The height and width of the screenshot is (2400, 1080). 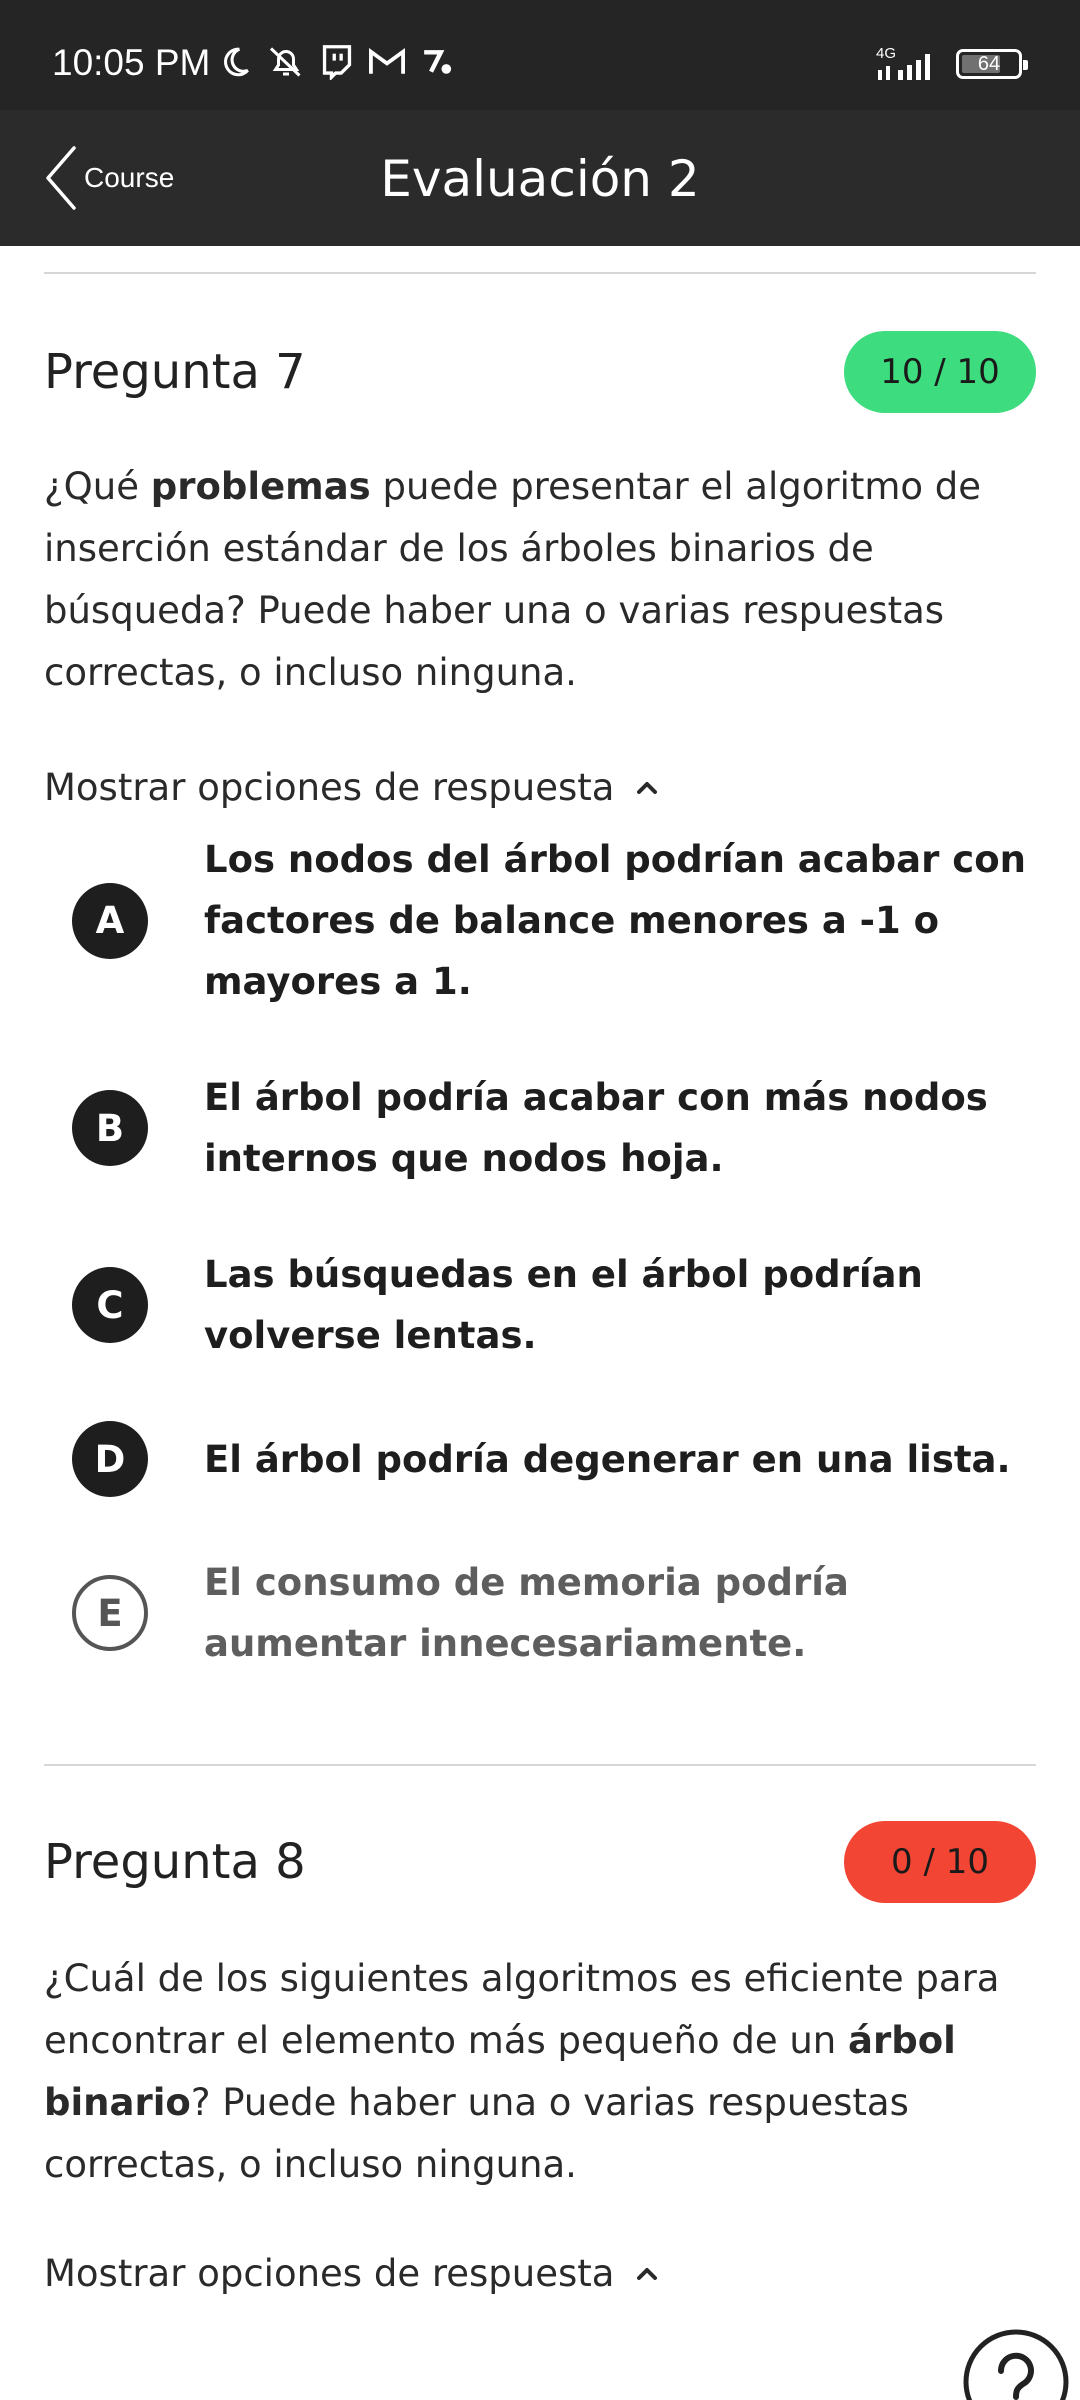 I want to click on help-circle-icon, so click(x=1016, y=2364).